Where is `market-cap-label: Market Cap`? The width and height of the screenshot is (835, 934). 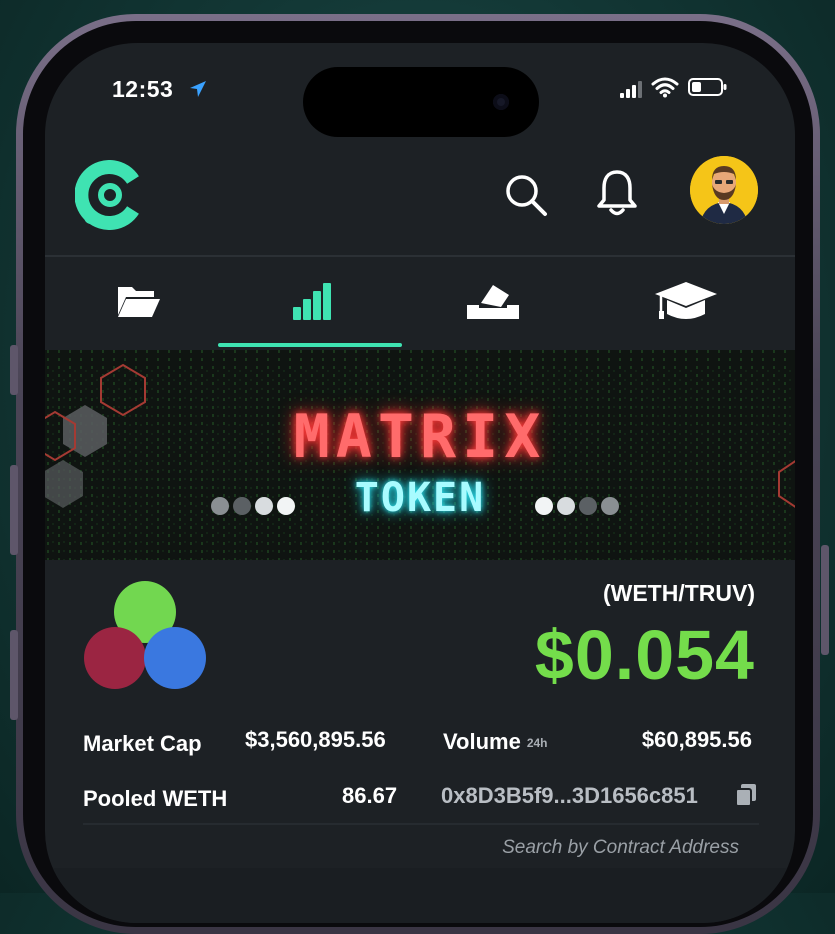
market-cap-label: Market Cap is located at coordinates (142, 743).